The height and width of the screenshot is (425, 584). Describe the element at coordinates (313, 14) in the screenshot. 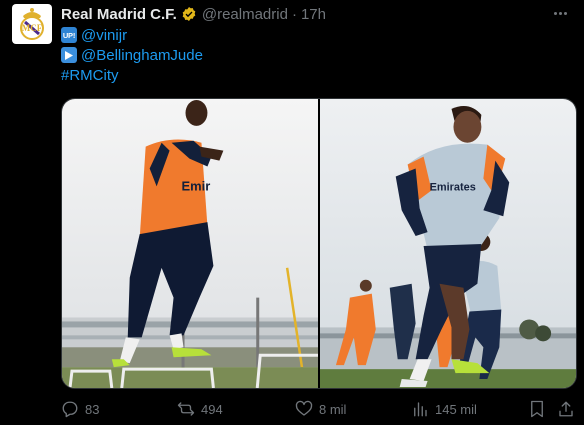

I see `timestamp: 17h` at that location.